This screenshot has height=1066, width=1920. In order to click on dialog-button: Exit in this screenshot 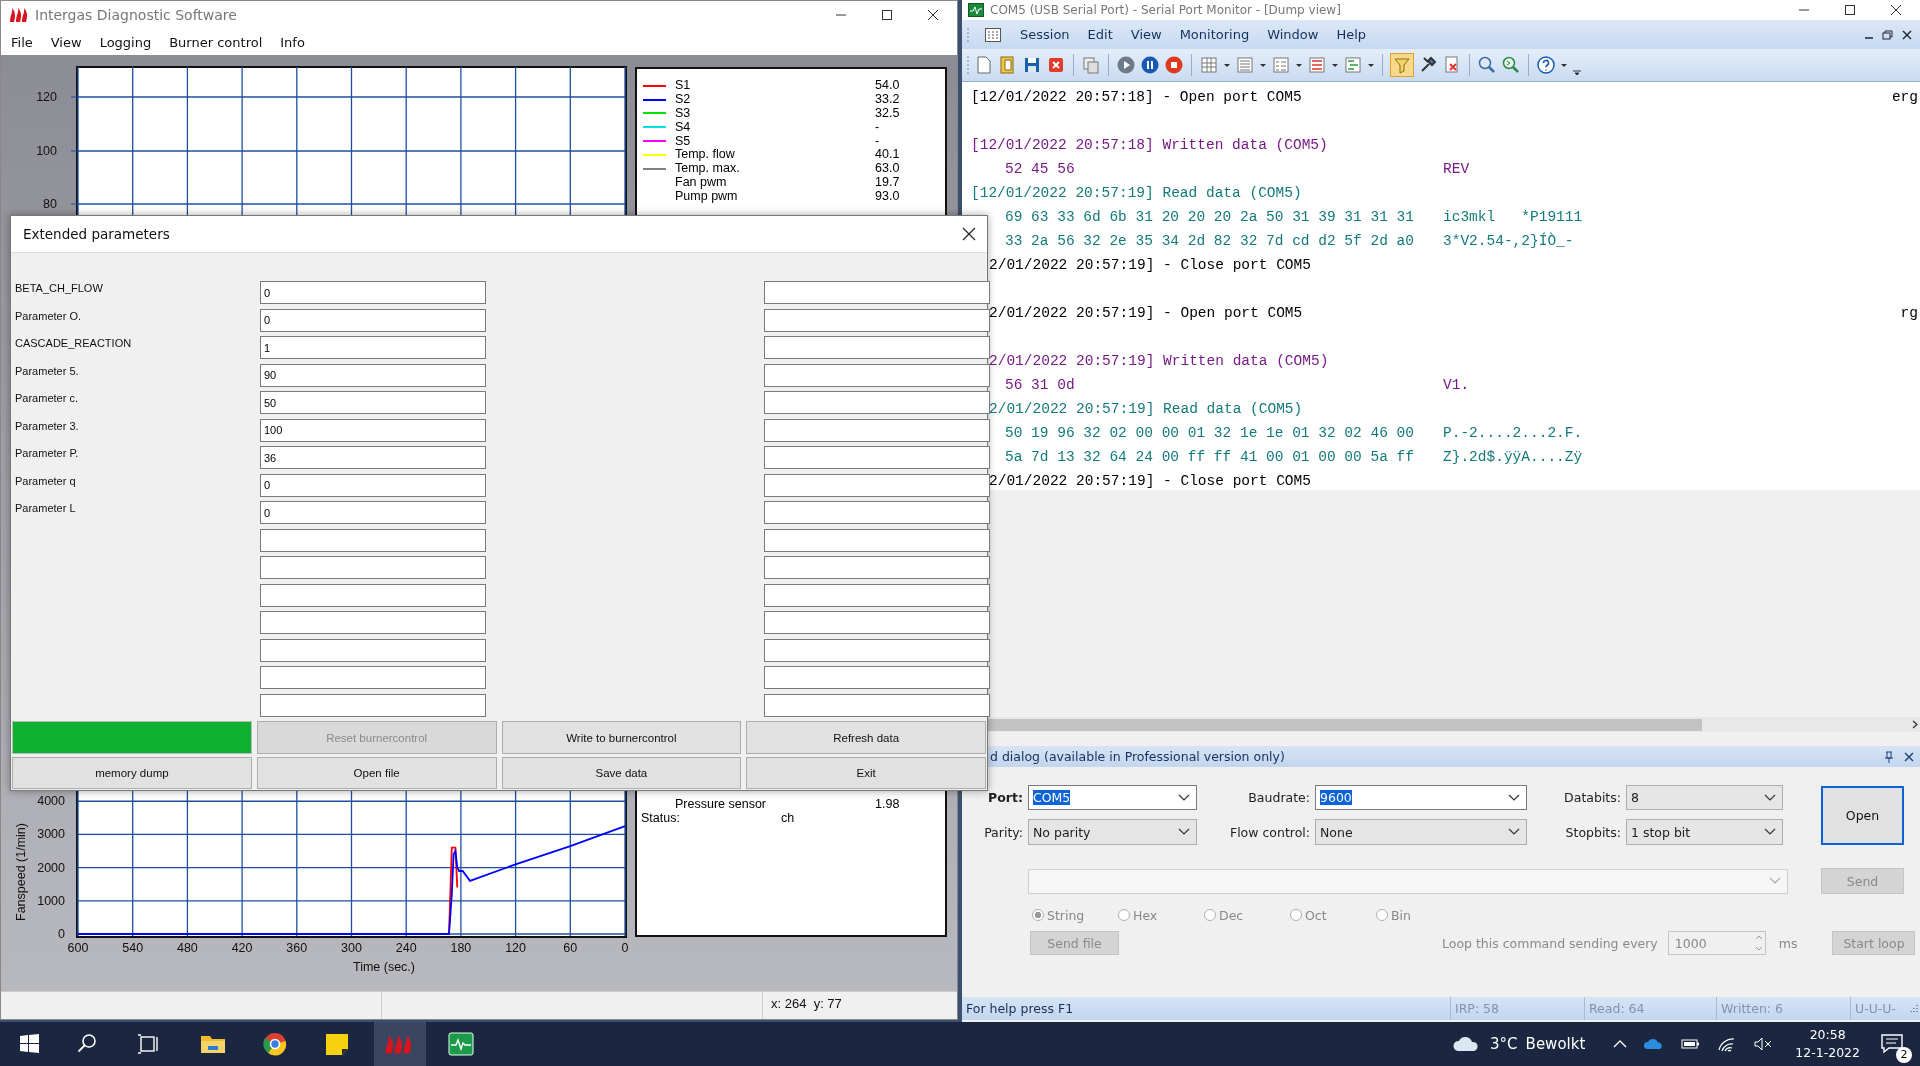, I will do `click(866, 773)`.